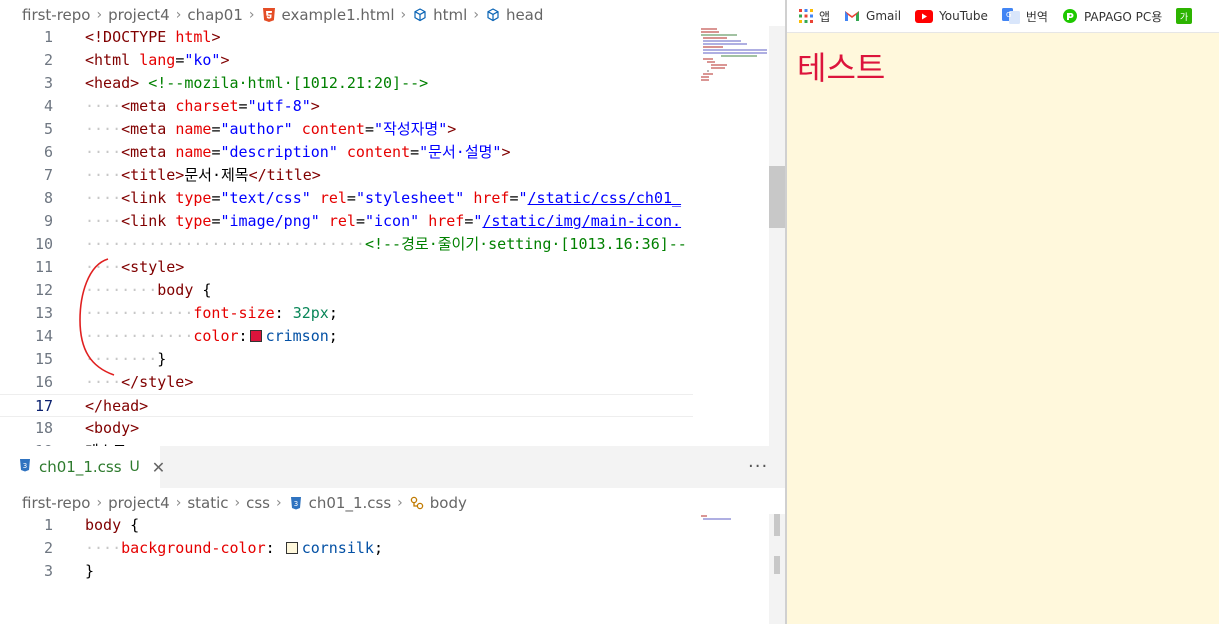 The width and height of the screenshot is (1219, 624). Describe the element at coordinates (1123, 16) in the screenshot. I see `bookmark-label: PAPAGO PC용` at that location.